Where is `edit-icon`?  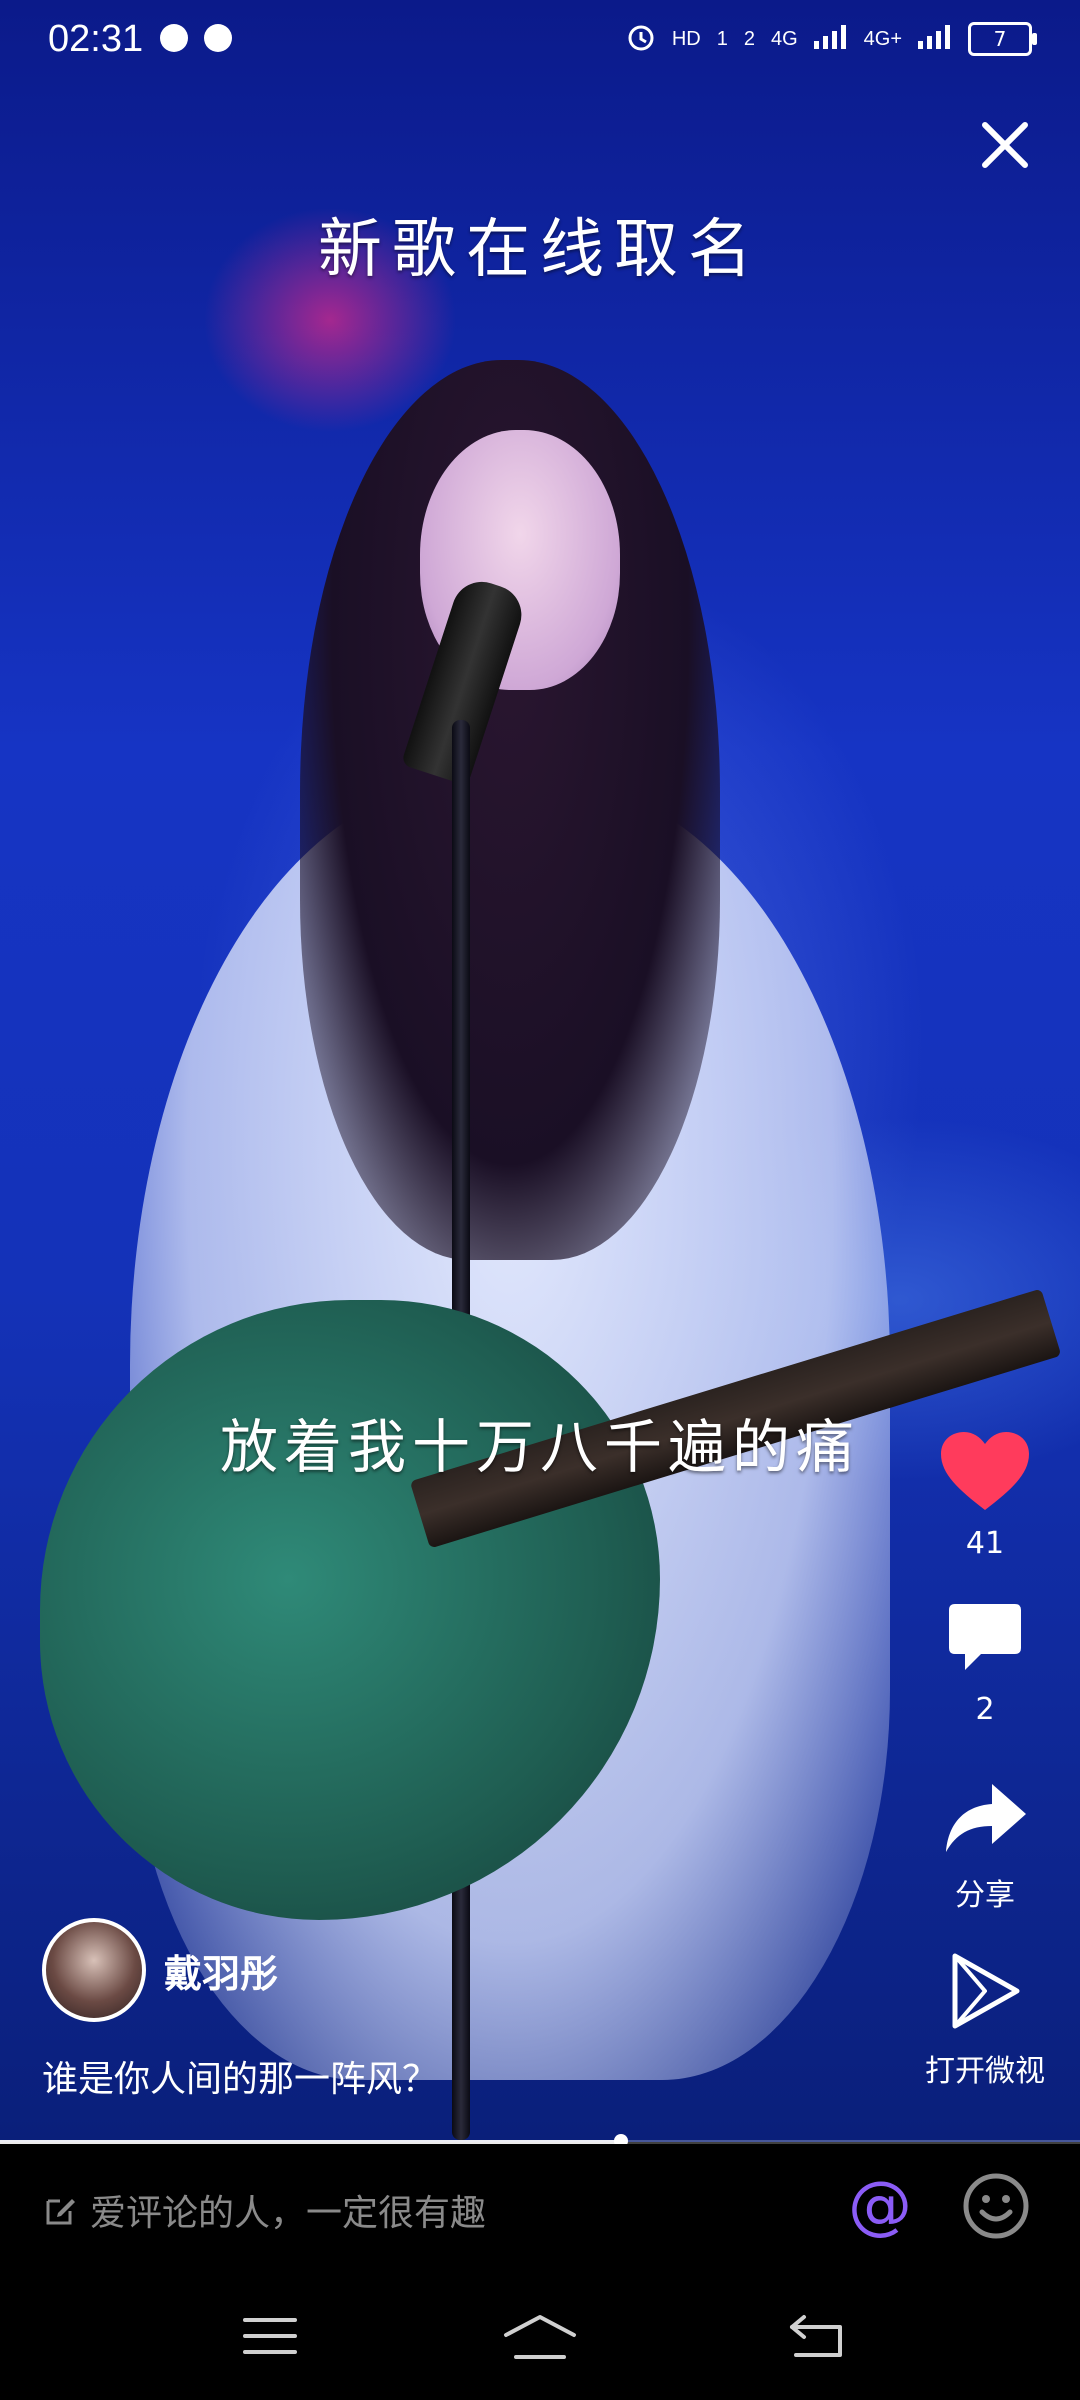 edit-icon is located at coordinates (60, 2212).